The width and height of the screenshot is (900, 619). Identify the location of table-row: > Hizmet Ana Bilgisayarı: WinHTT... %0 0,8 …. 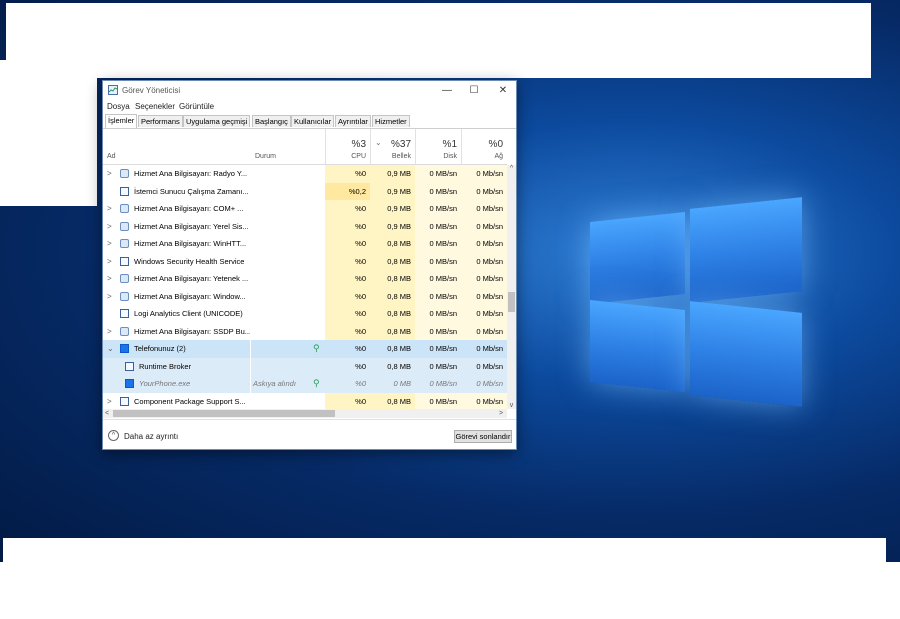
(305, 244).